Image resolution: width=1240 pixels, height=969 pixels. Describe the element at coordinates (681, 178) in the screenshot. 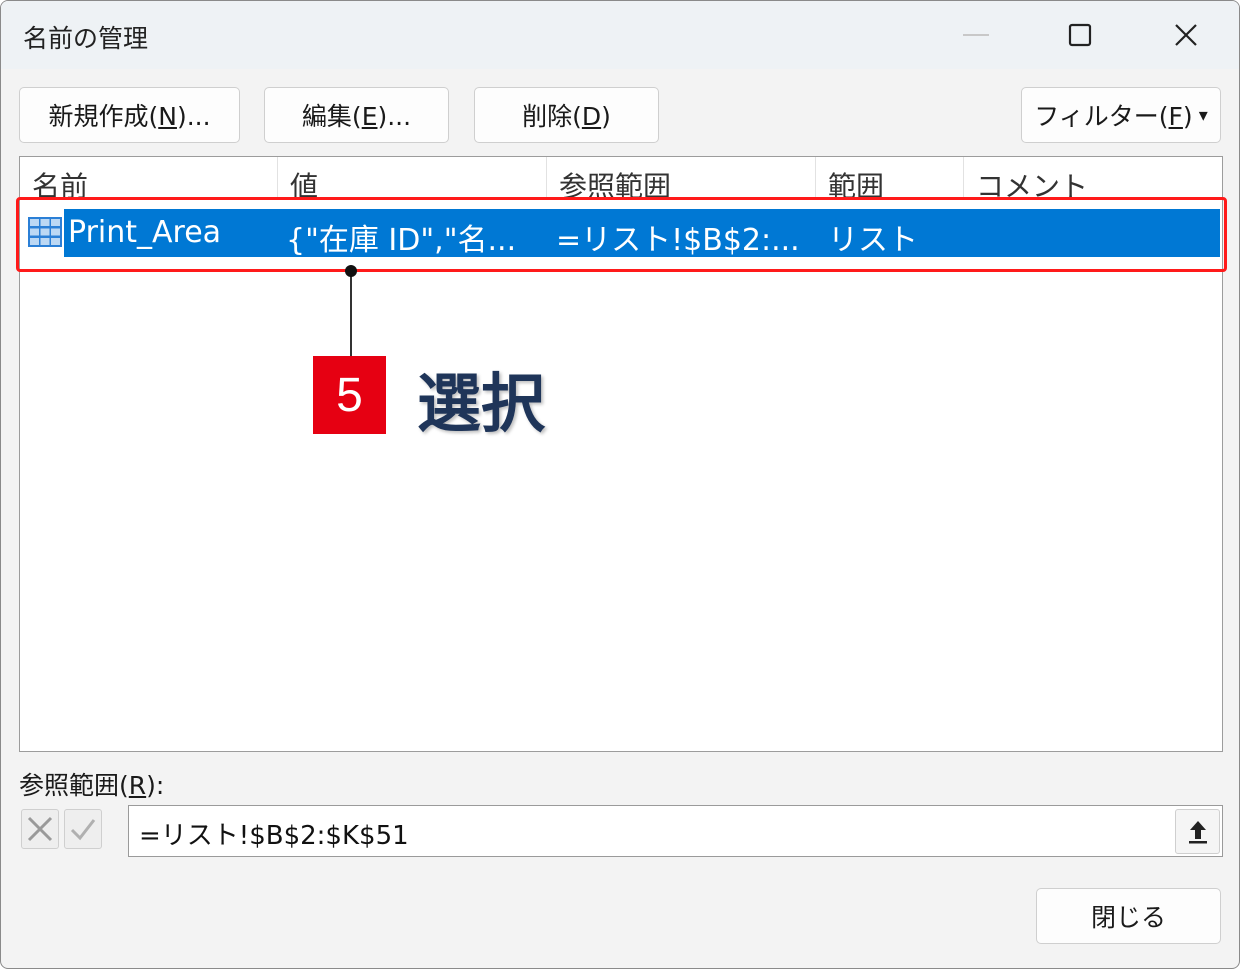

I see `column-header-refers-to: 参照範囲` at that location.